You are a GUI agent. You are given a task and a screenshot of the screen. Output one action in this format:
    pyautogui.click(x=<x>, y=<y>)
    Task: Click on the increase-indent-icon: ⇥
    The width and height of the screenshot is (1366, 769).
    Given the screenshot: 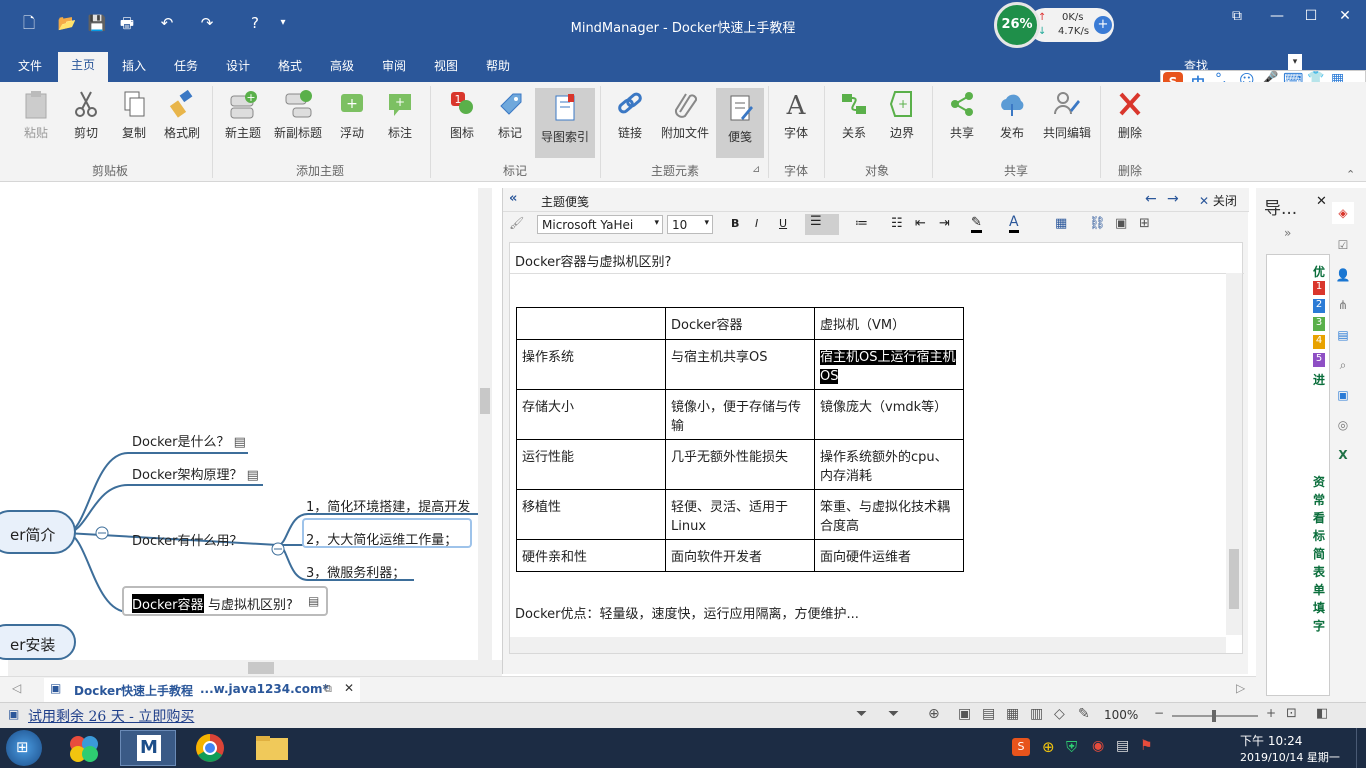 What is the action you would take?
    pyautogui.click(x=944, y=223)
    